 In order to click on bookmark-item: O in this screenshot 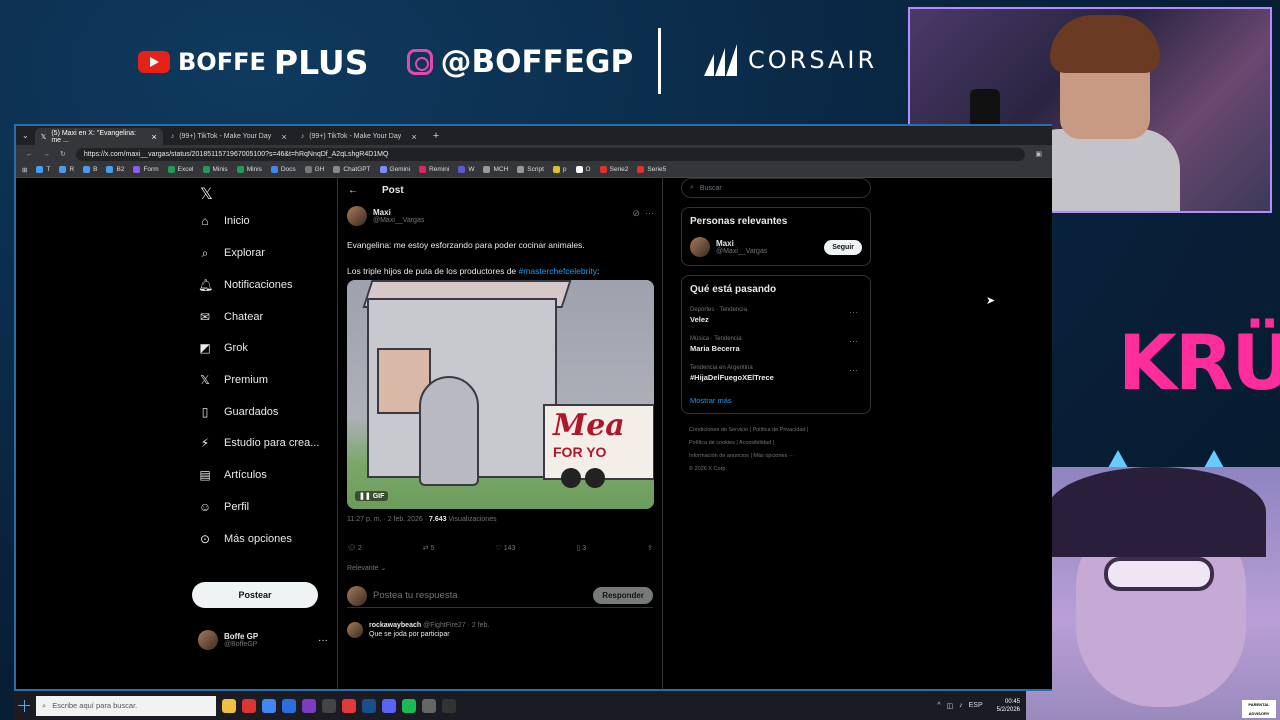, I will do `click(583, 170)`.